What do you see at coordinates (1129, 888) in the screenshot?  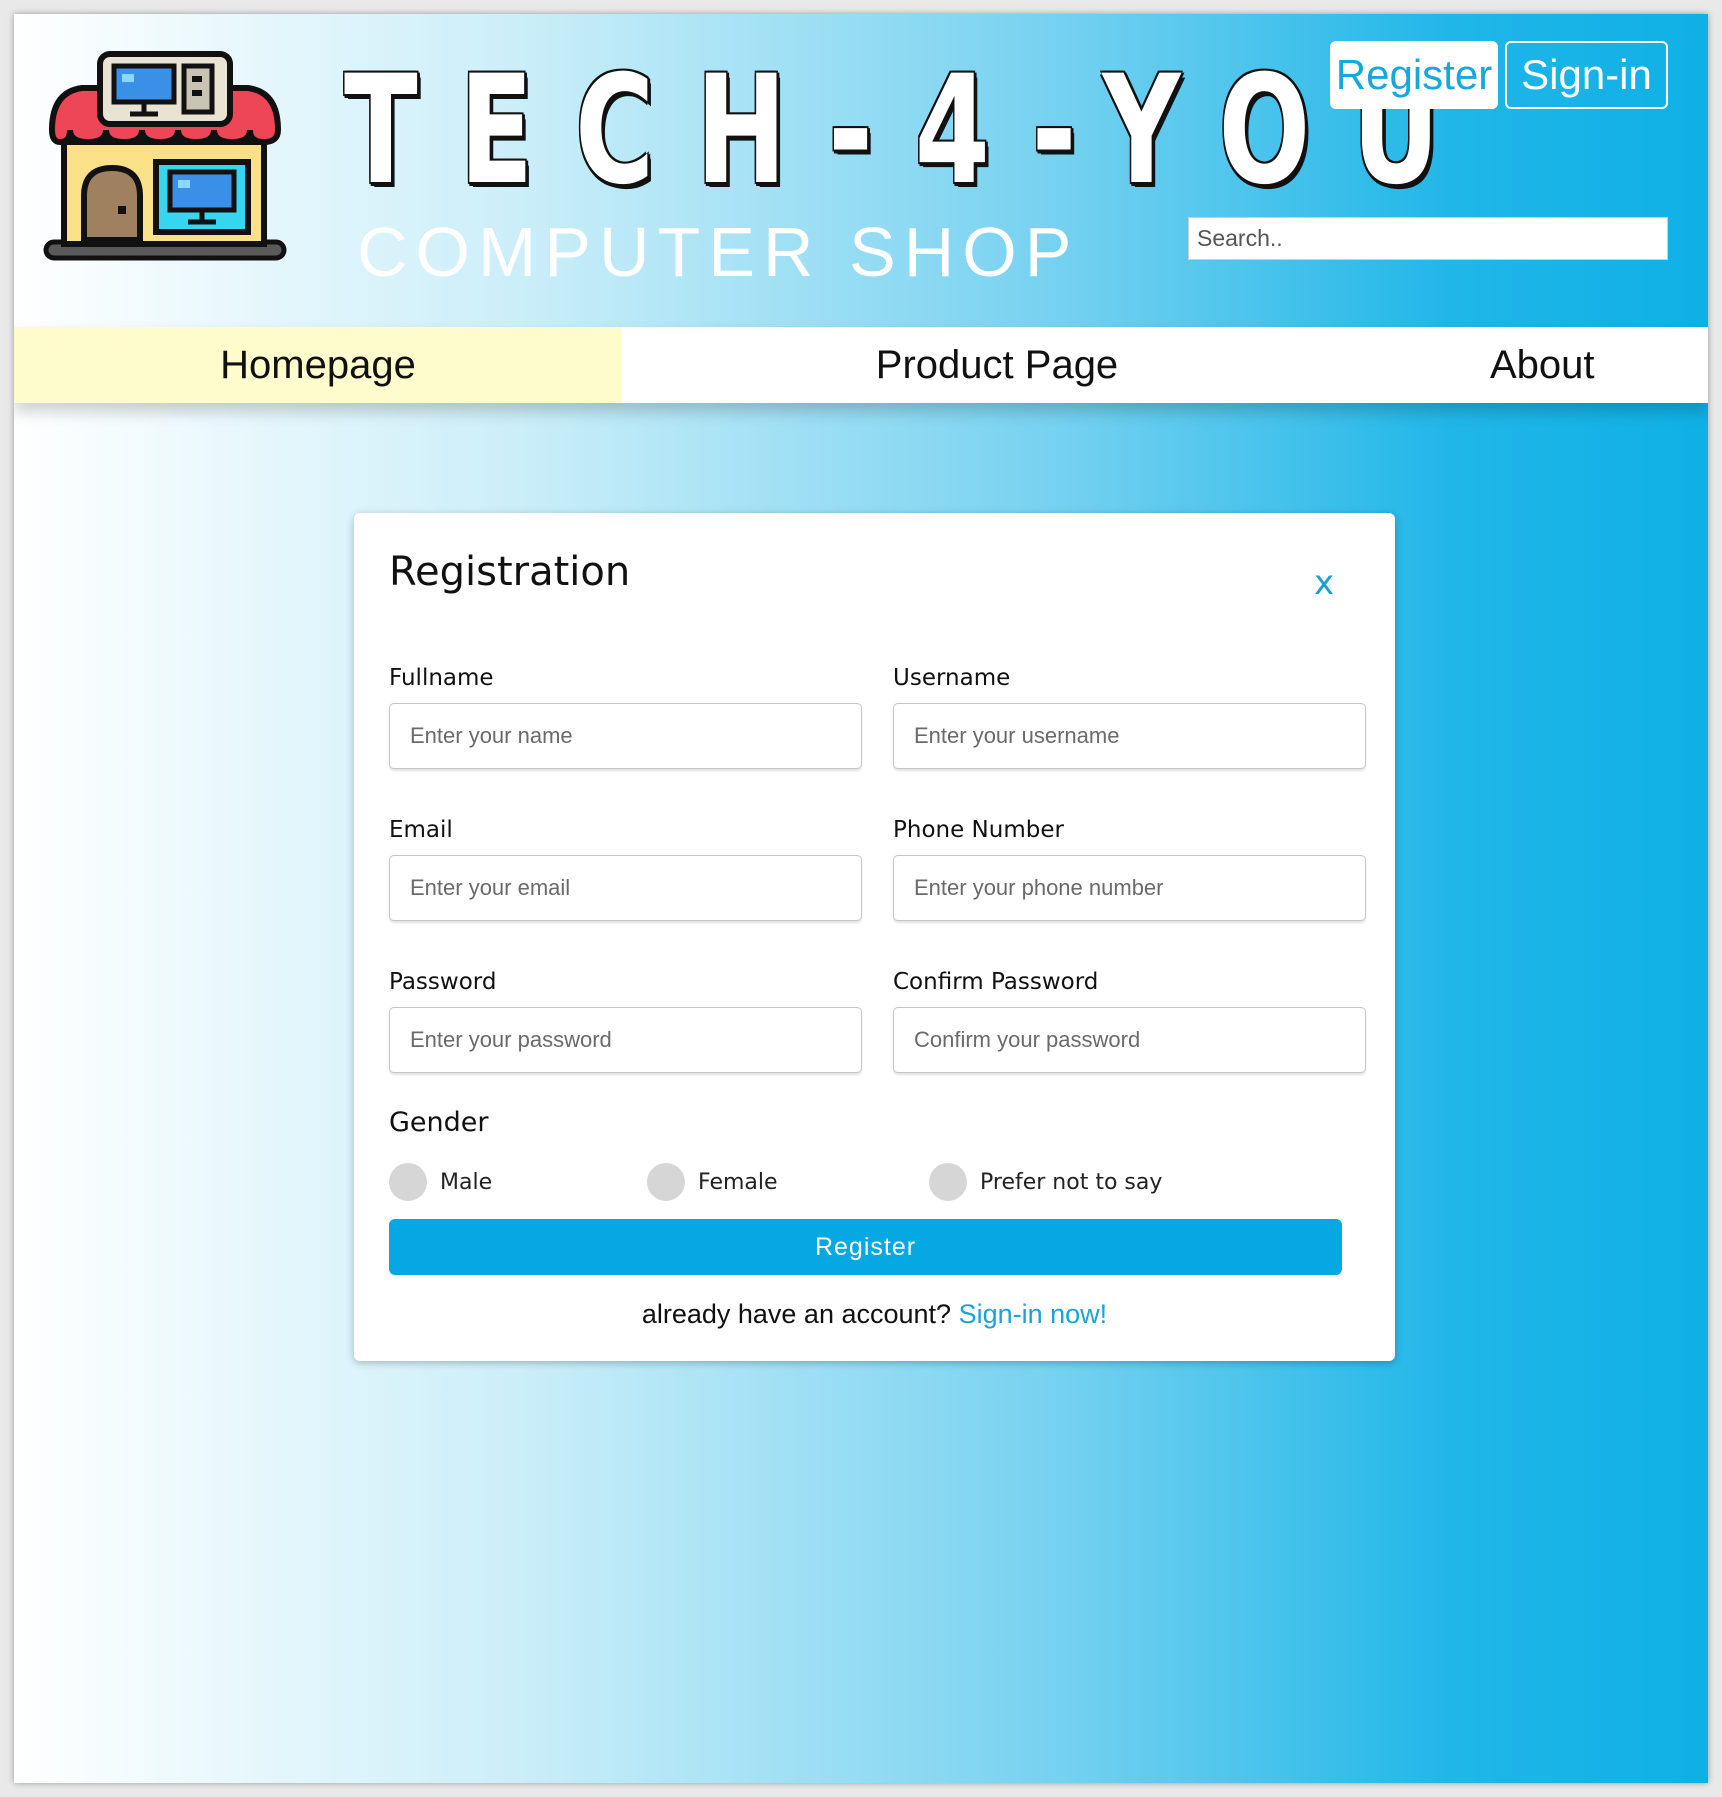 I see `phone-input` at bounding box center [1129, 888].